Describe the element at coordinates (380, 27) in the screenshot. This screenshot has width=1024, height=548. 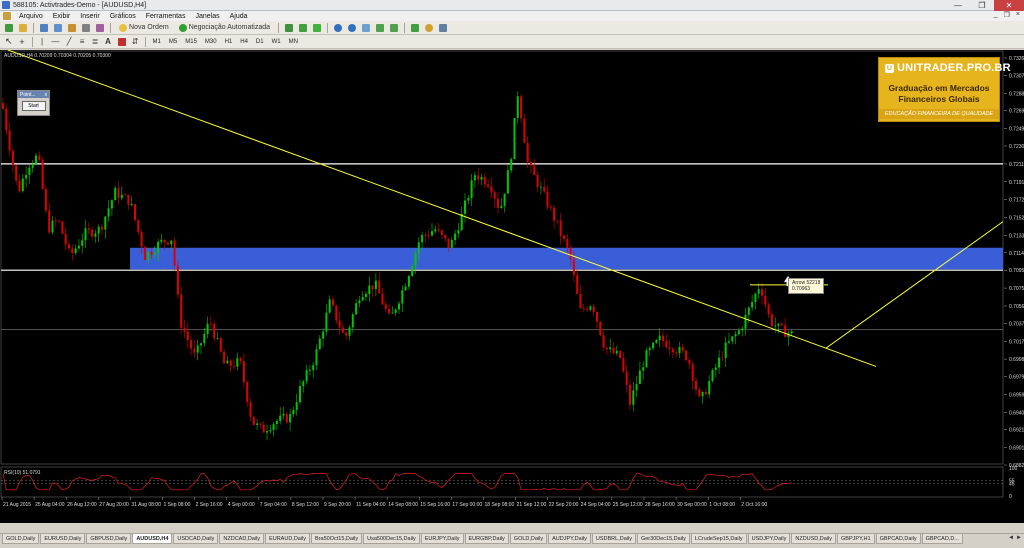
I see `auto-scroll-button` at that location.